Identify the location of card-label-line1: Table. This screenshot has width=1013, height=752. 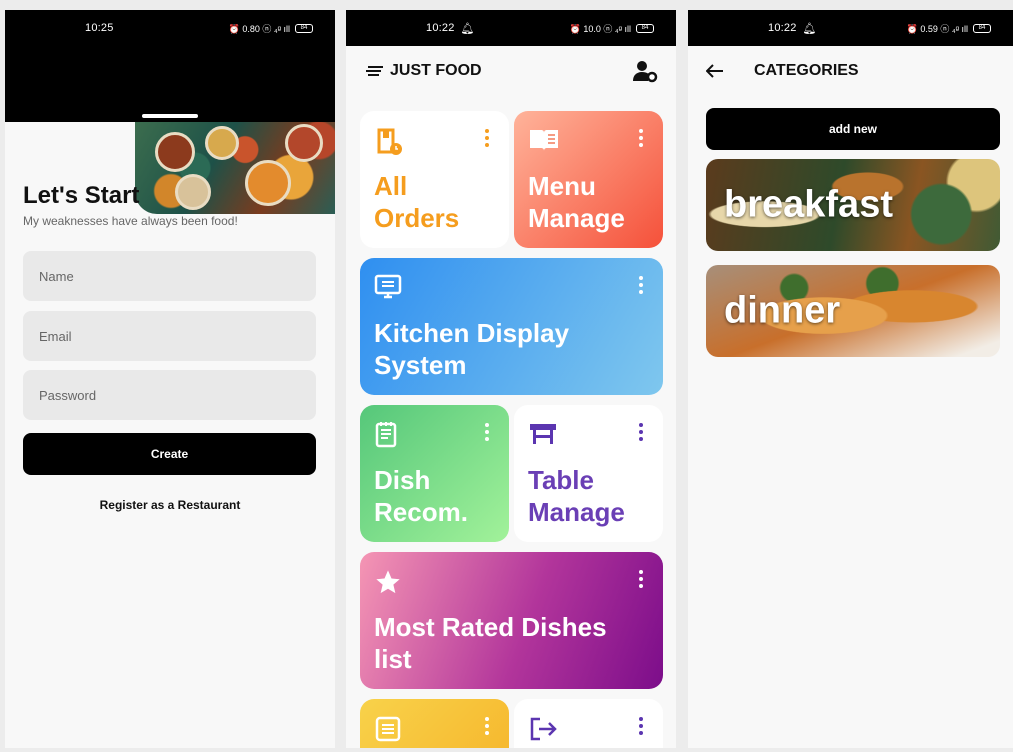
(561, 480).